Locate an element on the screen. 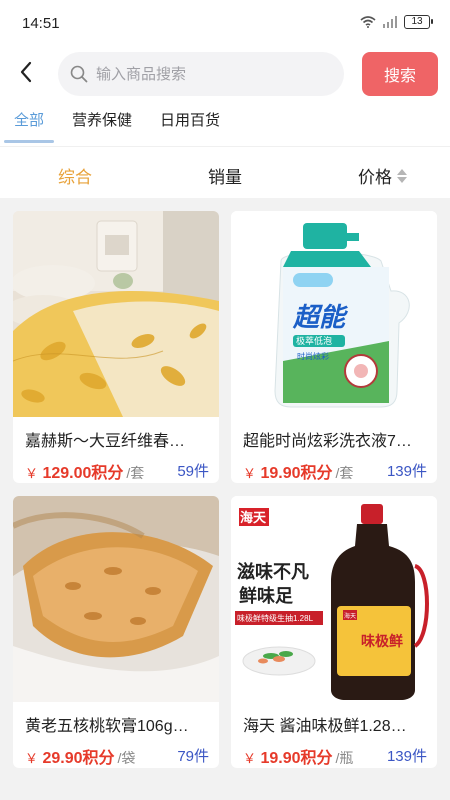  tab-nutrition: 营养保健 is located at coordinates (102, 119).